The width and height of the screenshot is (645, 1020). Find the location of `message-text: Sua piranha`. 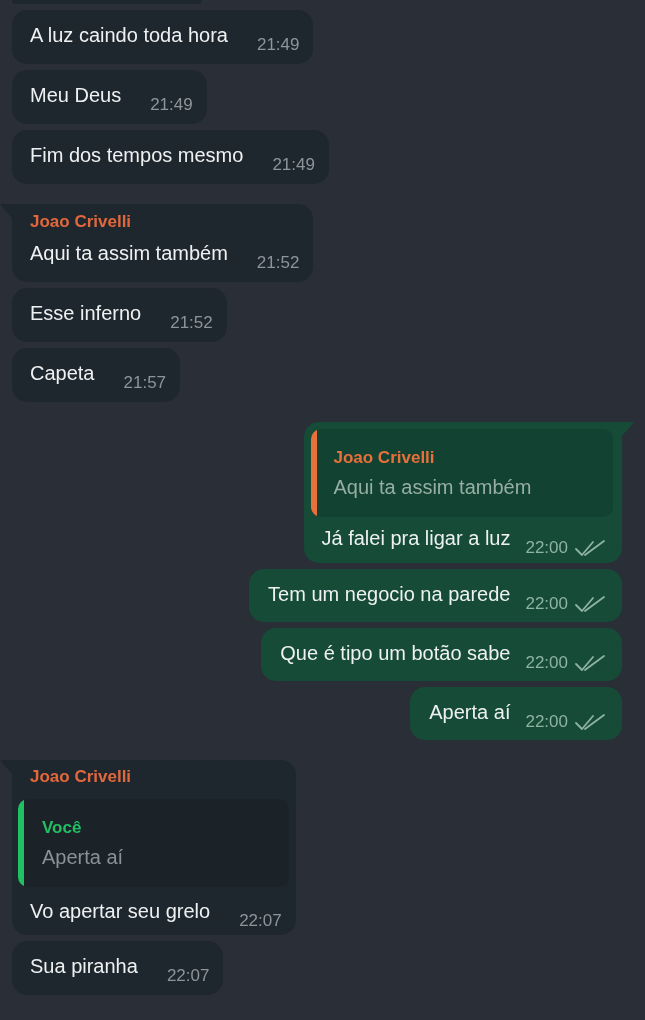

message-text: Sua piranha is located at coordinates (84, 966).